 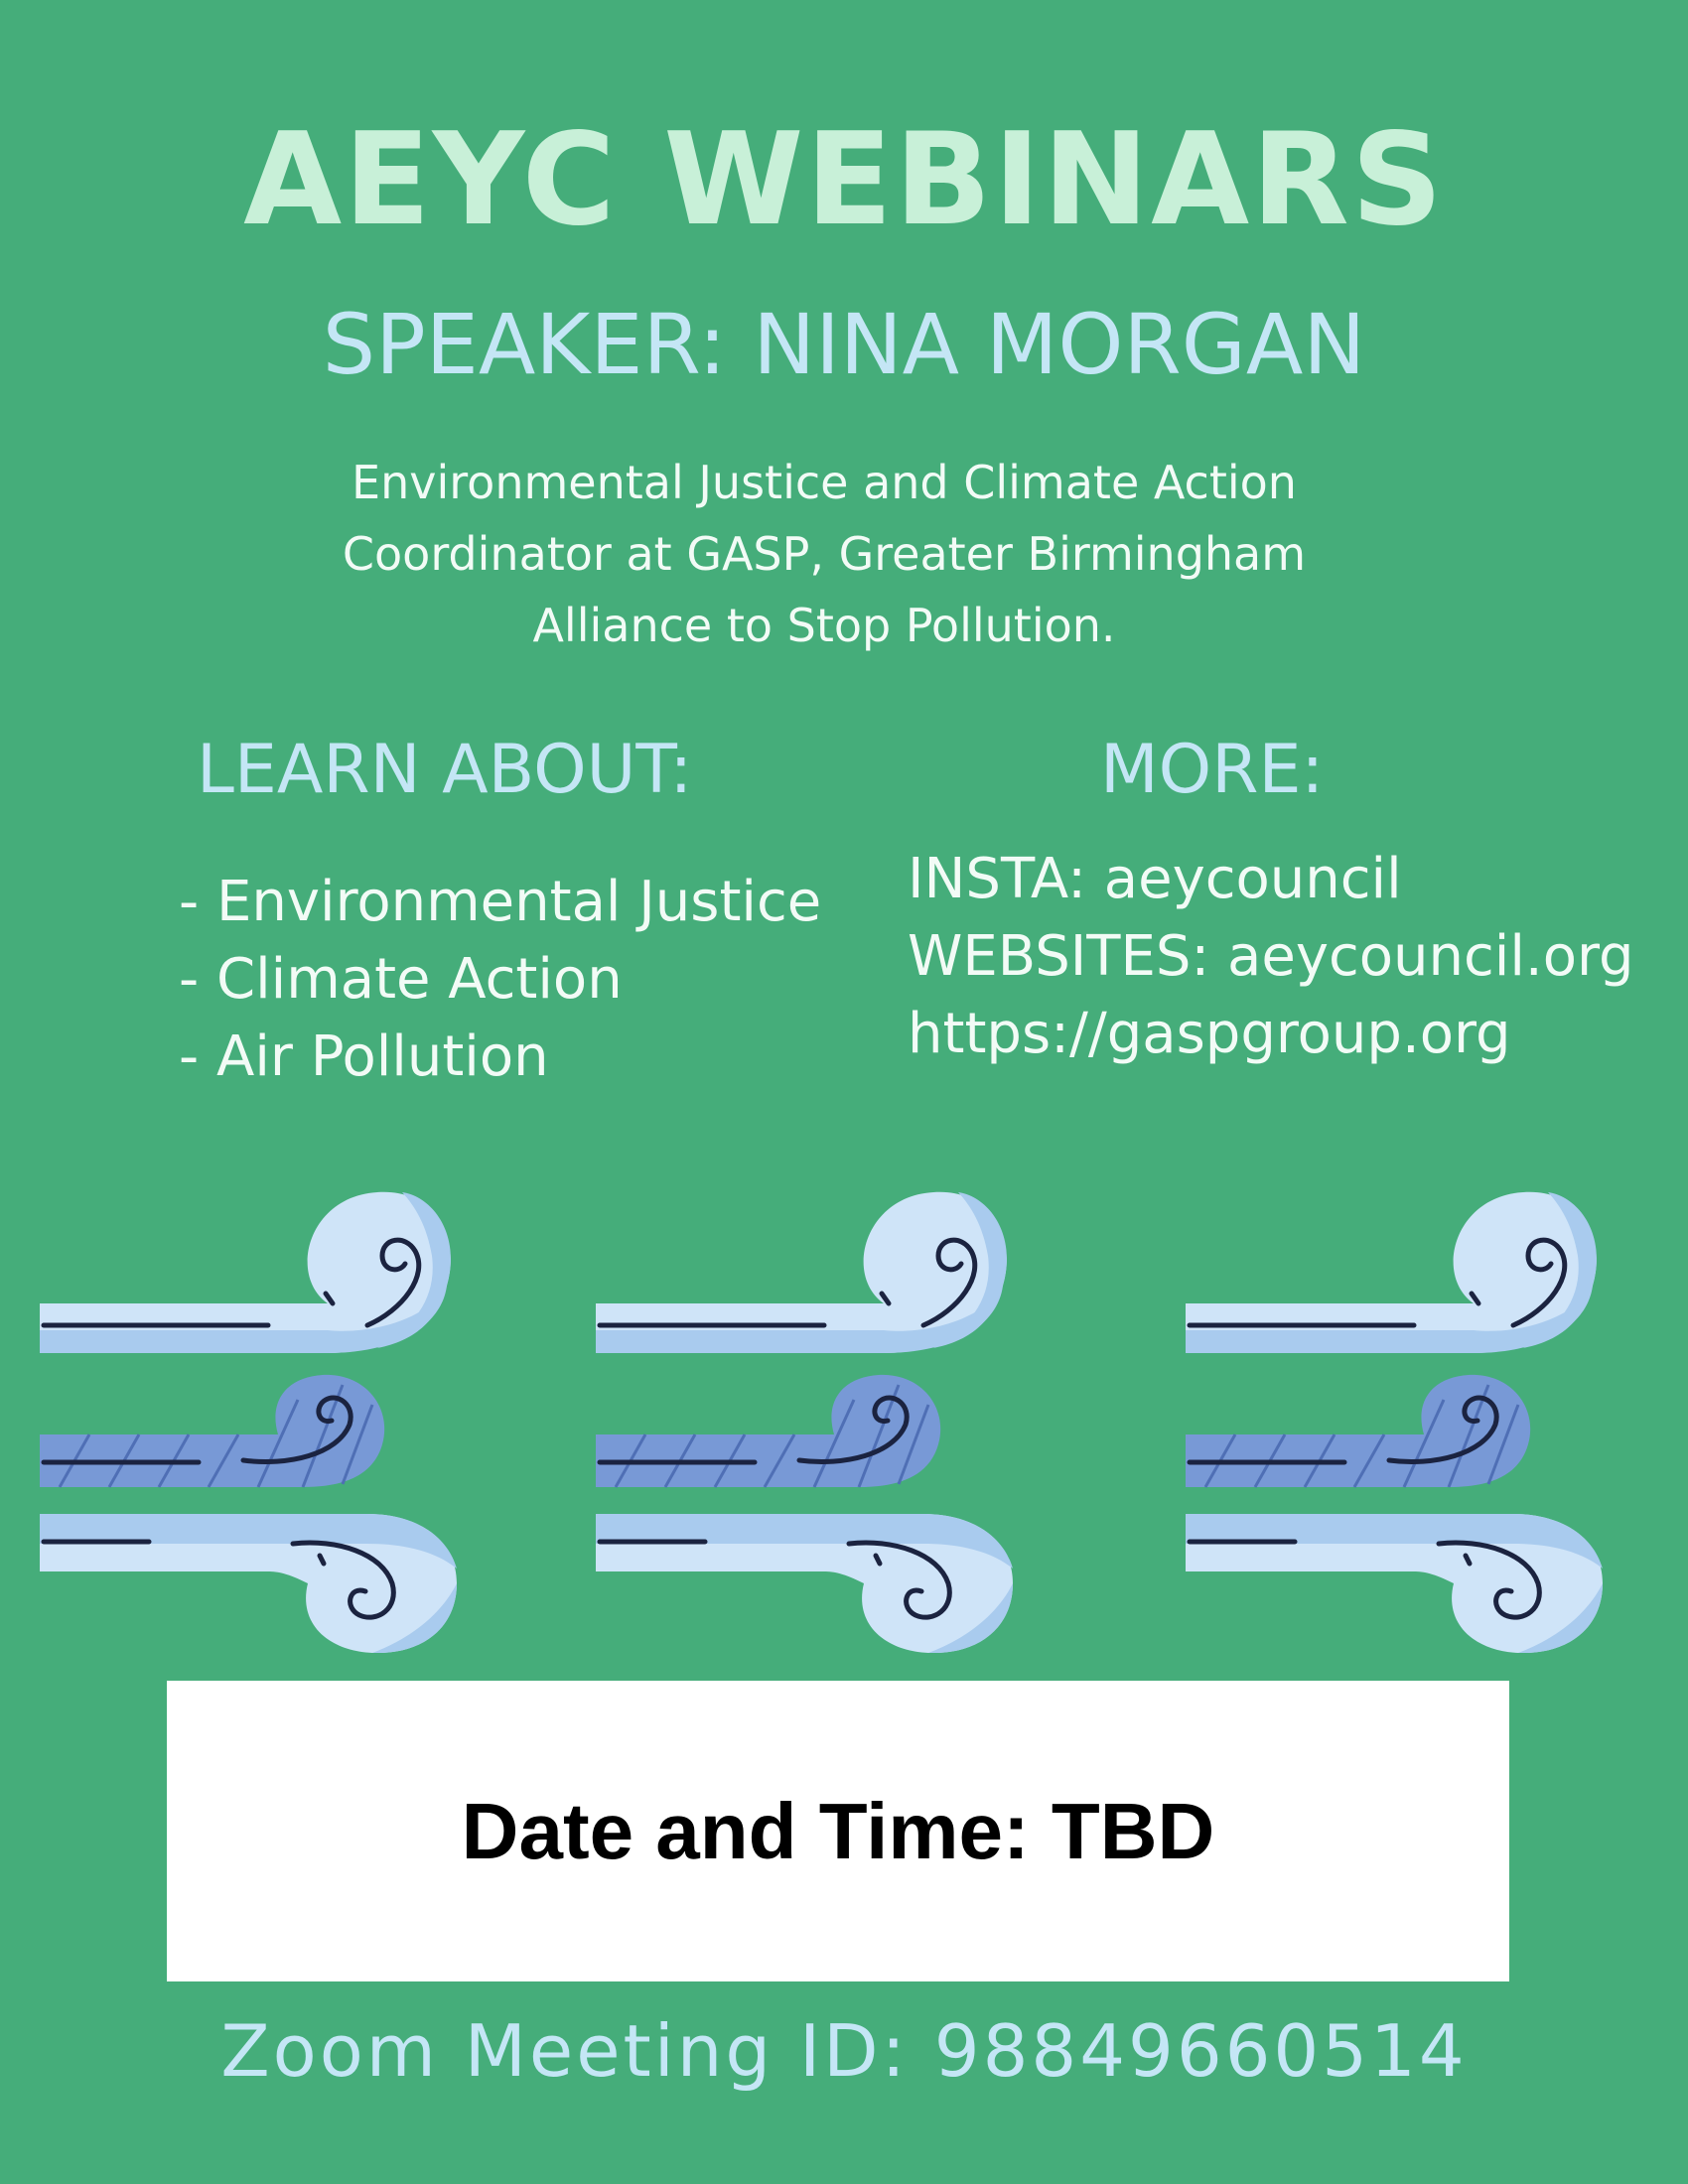 What do you see at coordinates (1209, 1034) in the screenshot?
I see `website-link: https://gaspgroup.org` at bounding box center [1209, 1034].